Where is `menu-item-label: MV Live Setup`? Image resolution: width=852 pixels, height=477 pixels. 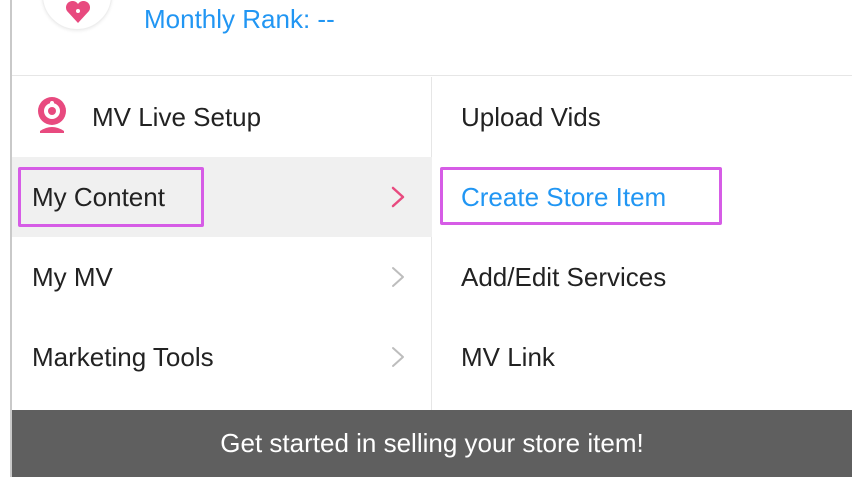
menu-item-label: MV Live Setup is located at coordinates (177, 116).